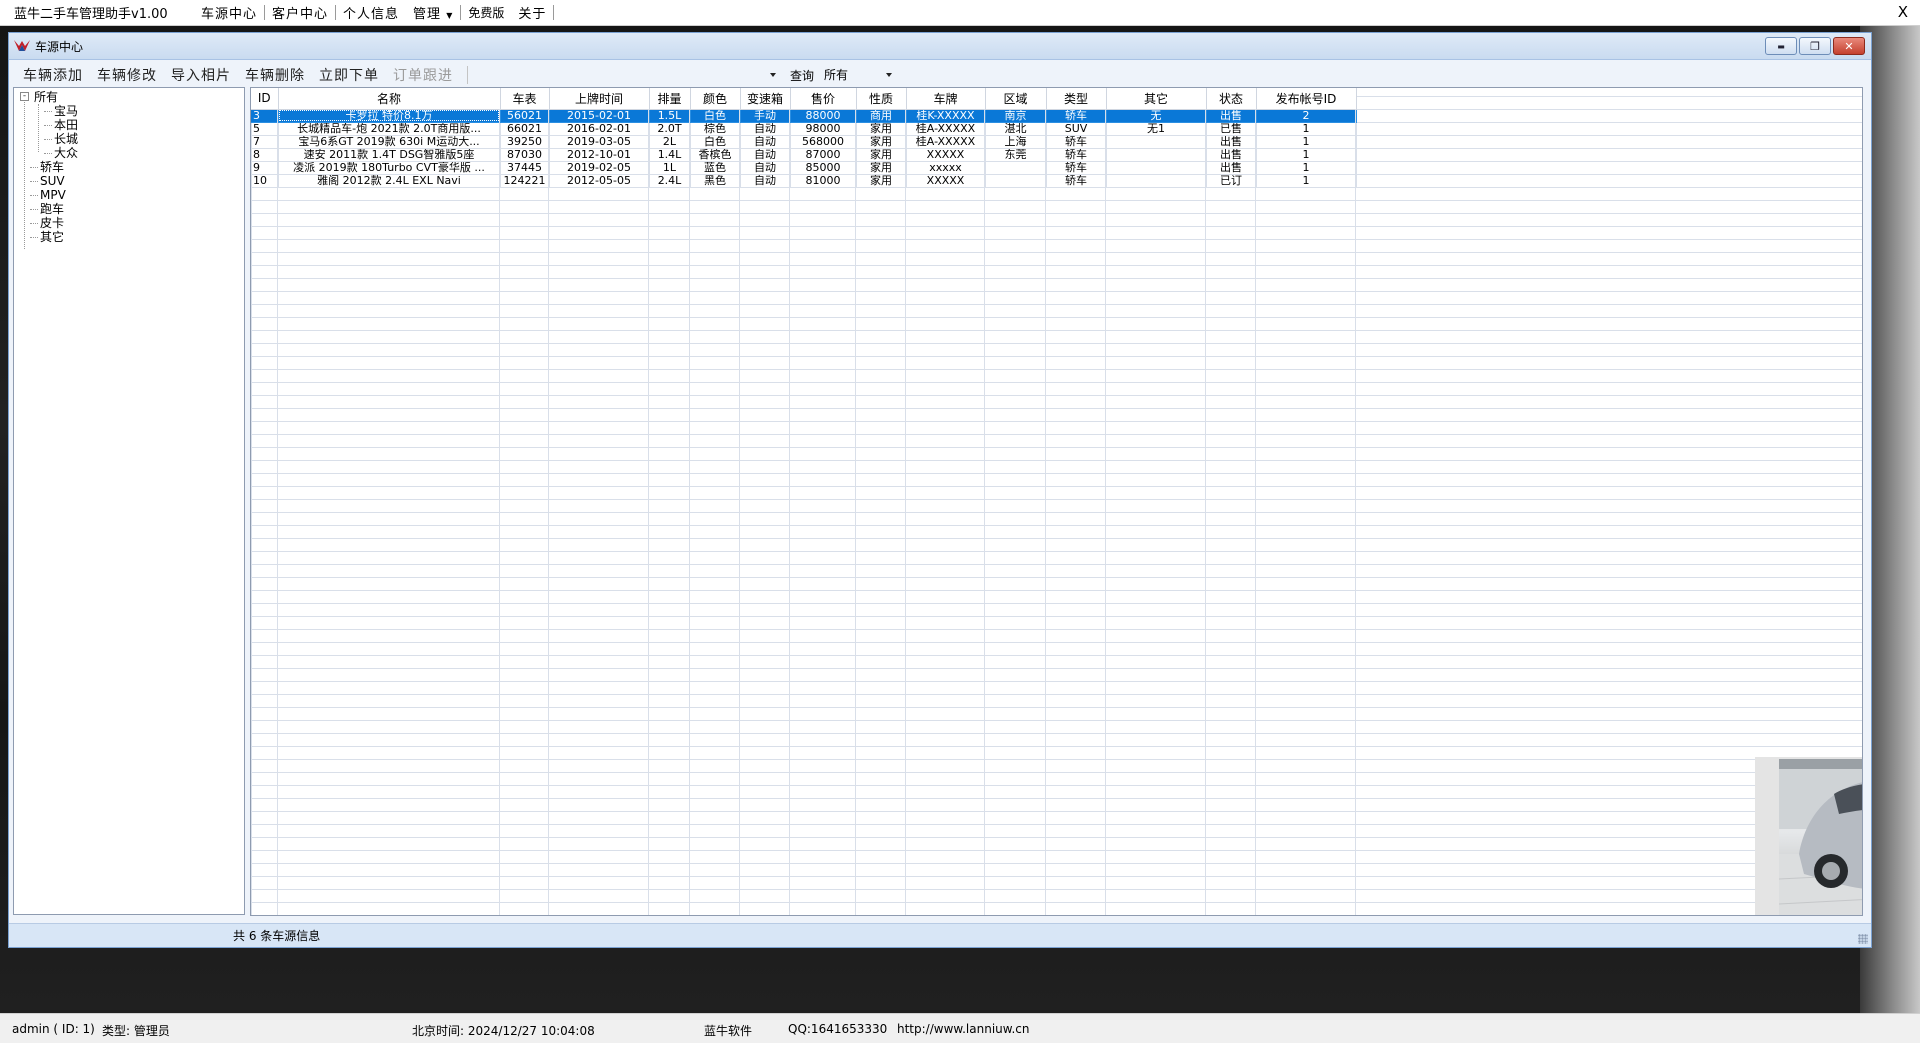  What do you see at coordinates (1231, 116) in the screenshot?
I see `table-cell: 出售` at bounding box center [1231, 116].